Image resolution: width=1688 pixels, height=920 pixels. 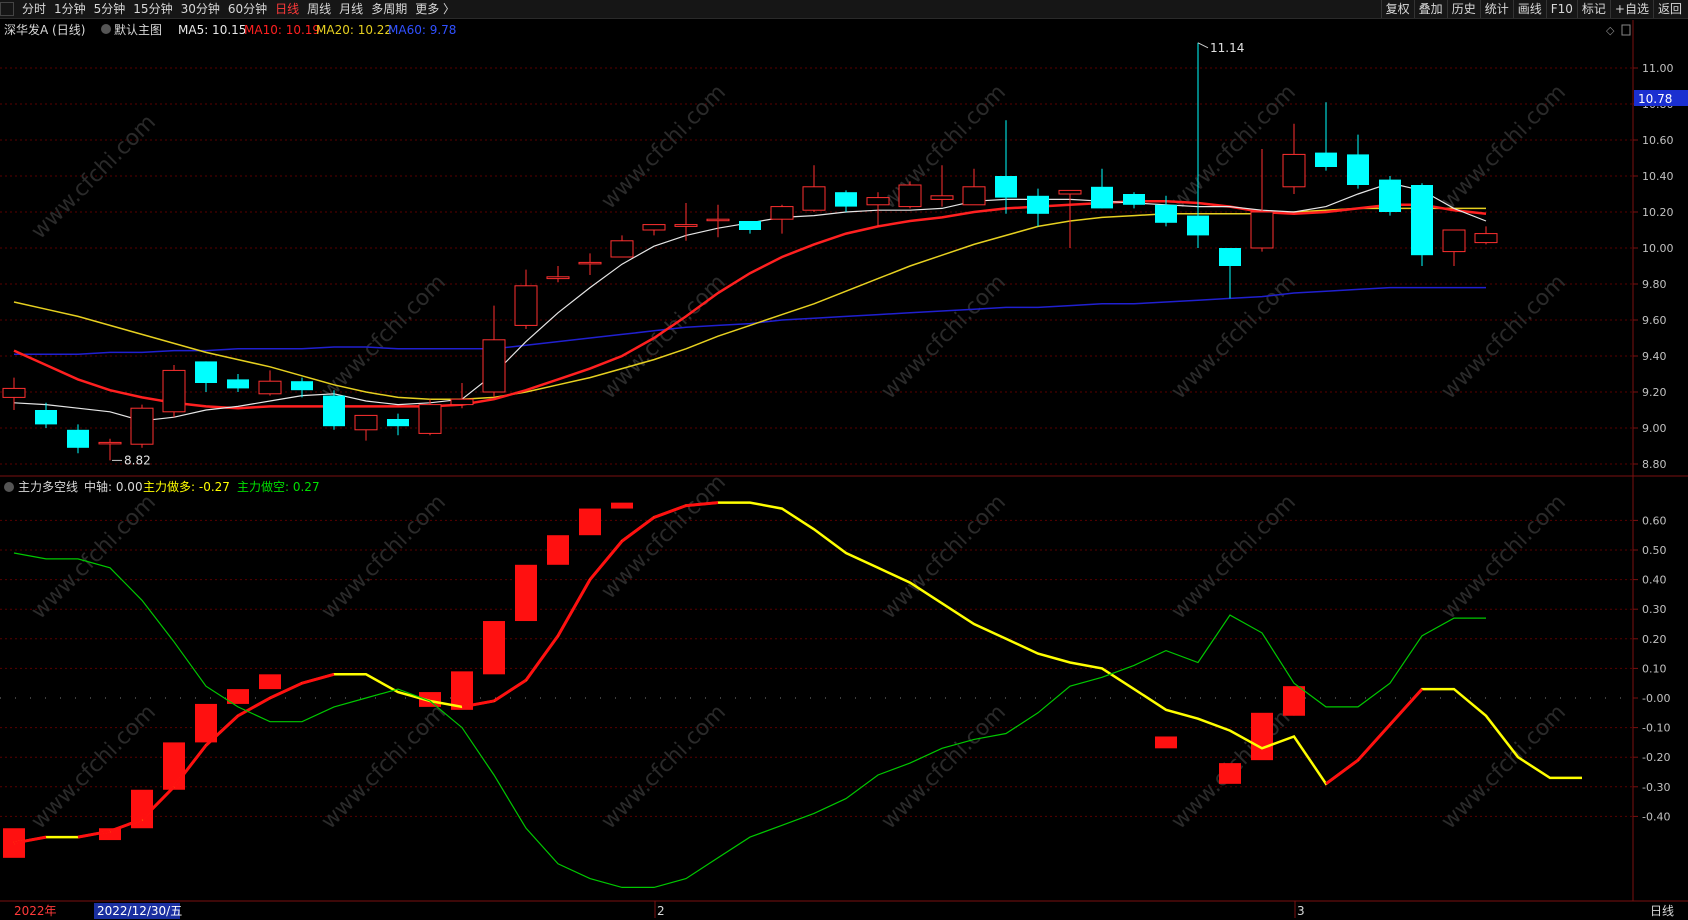 What do you see at coordinates (282, 30) in the screenshot?
I see `ma10-legend: MA10: 10.19` at bounding box center [282, 30].